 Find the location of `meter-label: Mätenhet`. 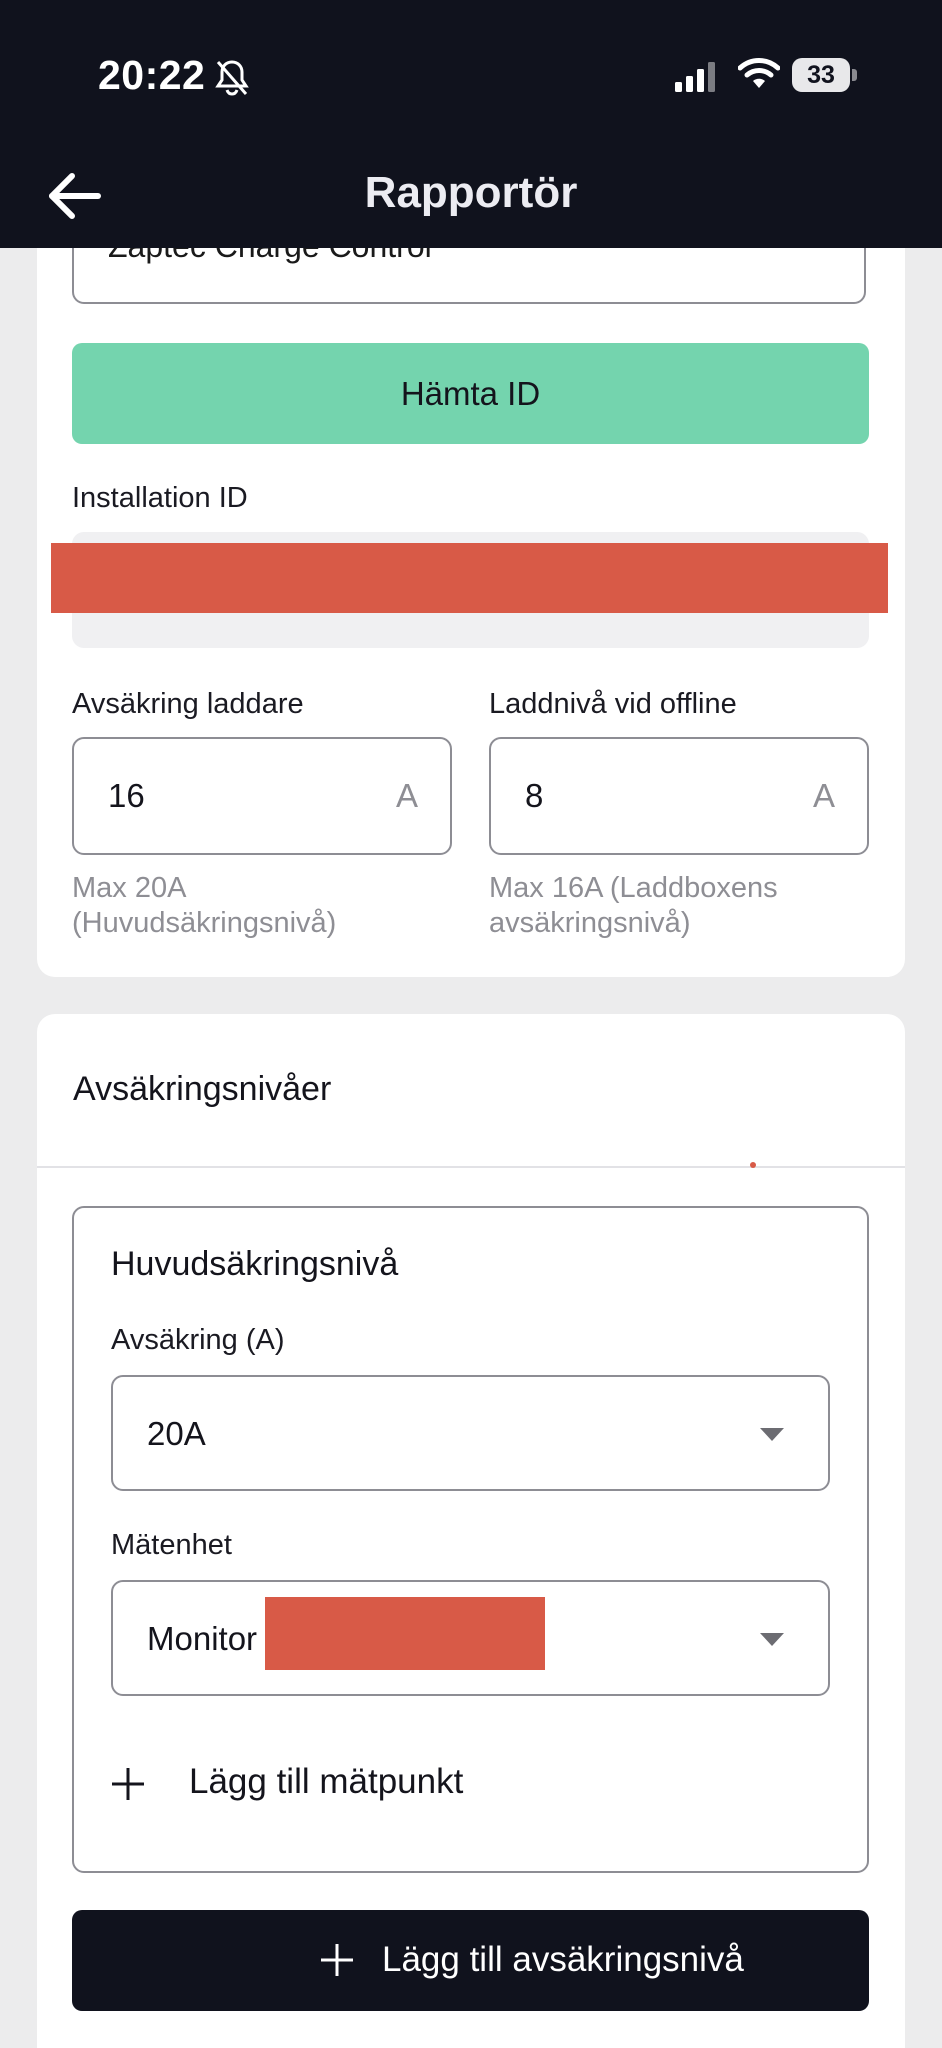

meter-label: Mätenhet is located at coordinates (171, 1545).